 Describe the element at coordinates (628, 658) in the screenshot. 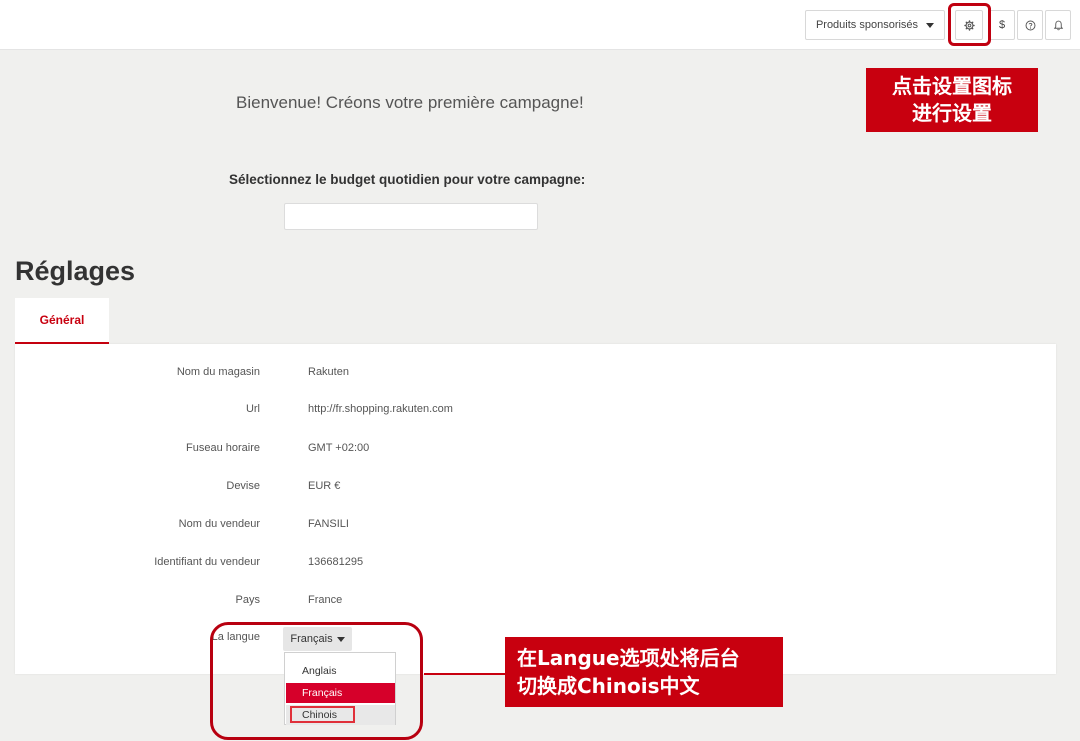

I see `language-instruction-line1: 在Langue选项处将后台` at that location.